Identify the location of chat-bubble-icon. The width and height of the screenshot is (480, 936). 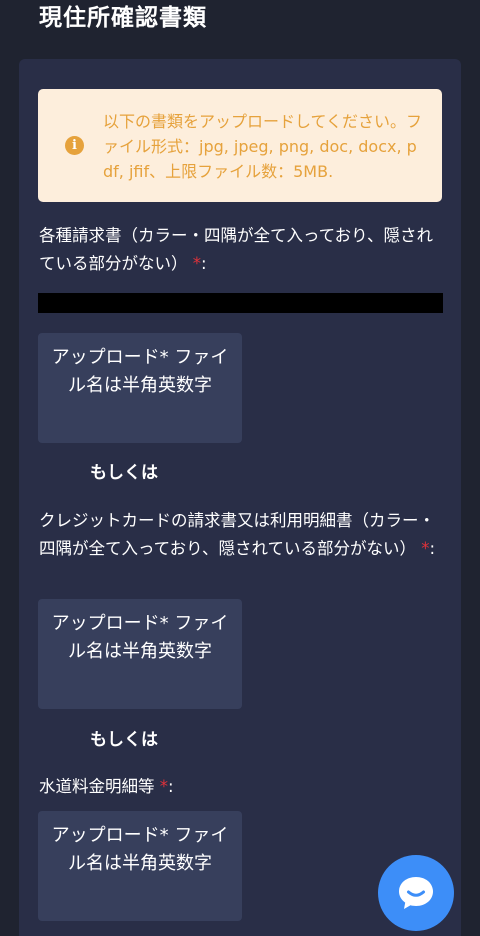
(416, 893).